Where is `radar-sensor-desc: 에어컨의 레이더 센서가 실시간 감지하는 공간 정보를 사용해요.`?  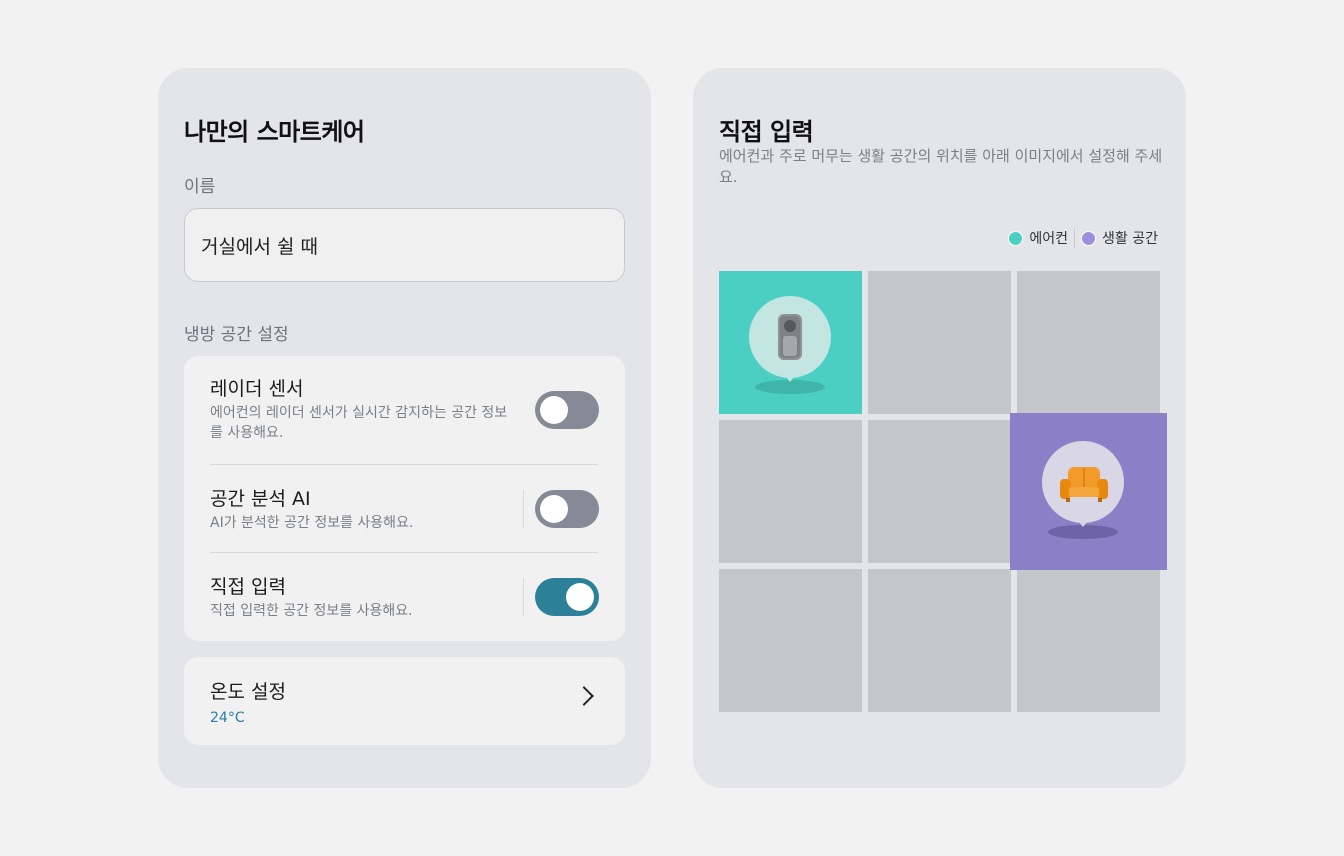
radar-sensor-desc: 에어컨의 레이더 센서가 실시간 감지하는 공간 정보를 사용해요. is located at coordinates (359, 423).